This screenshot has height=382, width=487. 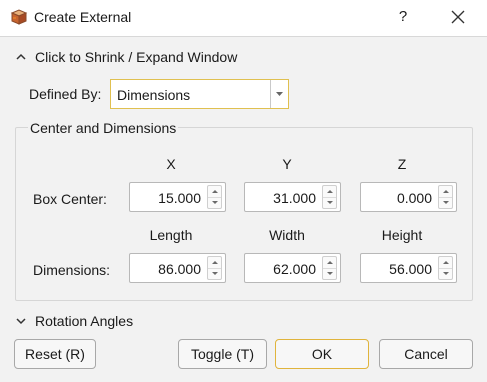 I want to click on box-center-x-value: 15.000, so click(x=179, y=198).